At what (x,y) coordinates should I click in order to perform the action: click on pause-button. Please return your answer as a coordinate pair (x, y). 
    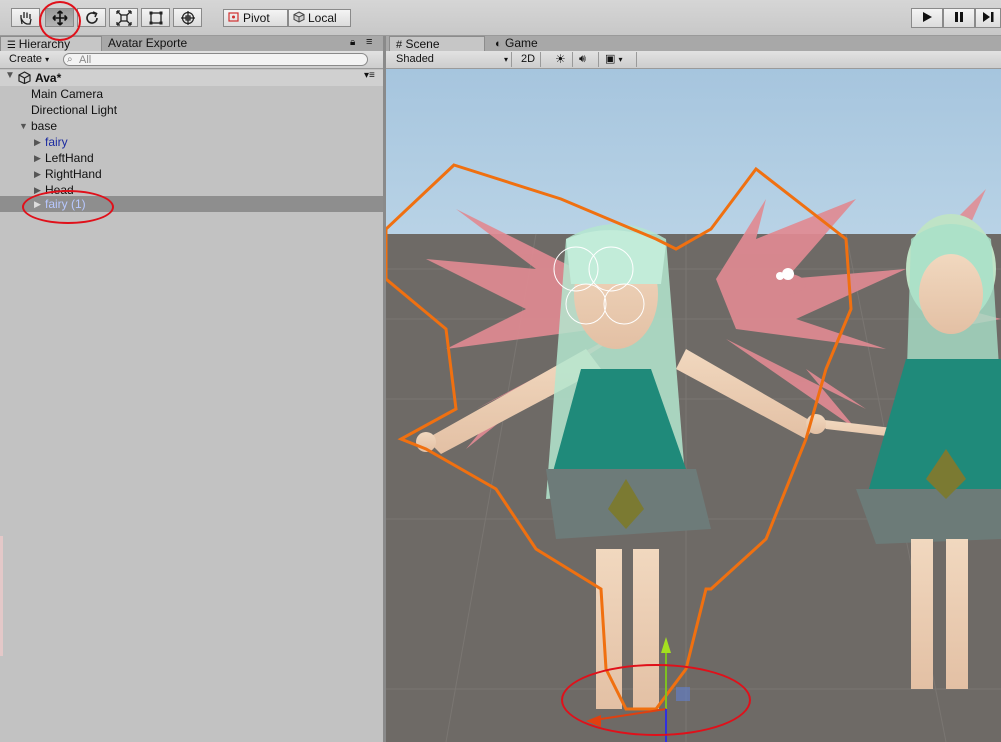
    Looking at the image, I should click on (959, 18).